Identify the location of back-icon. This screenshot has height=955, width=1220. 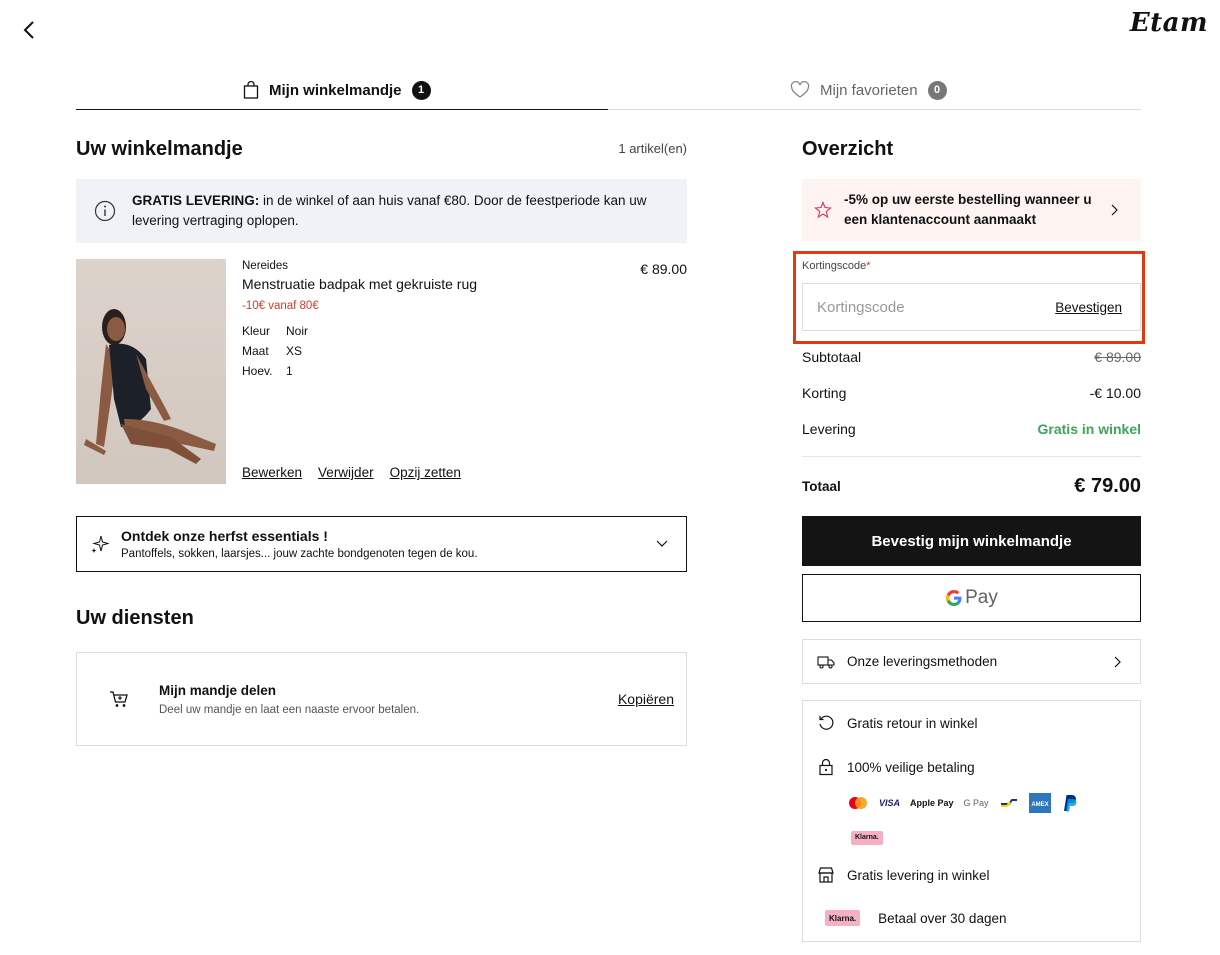
(30, 30).